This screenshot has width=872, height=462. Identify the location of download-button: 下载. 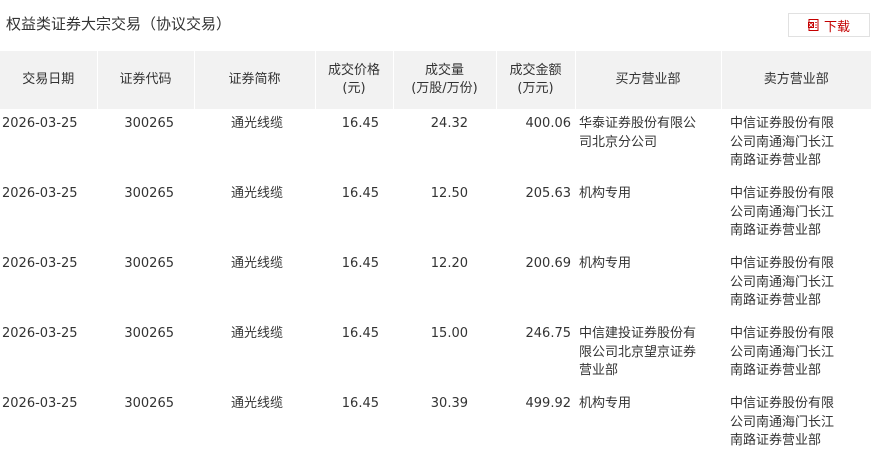
(829, 25).